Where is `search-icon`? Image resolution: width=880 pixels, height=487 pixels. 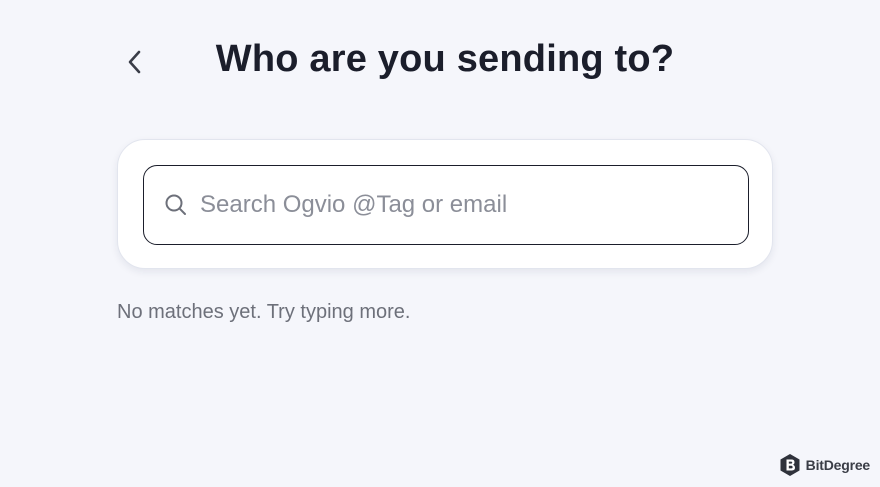
search-icon is located at coordinates (176, 205).